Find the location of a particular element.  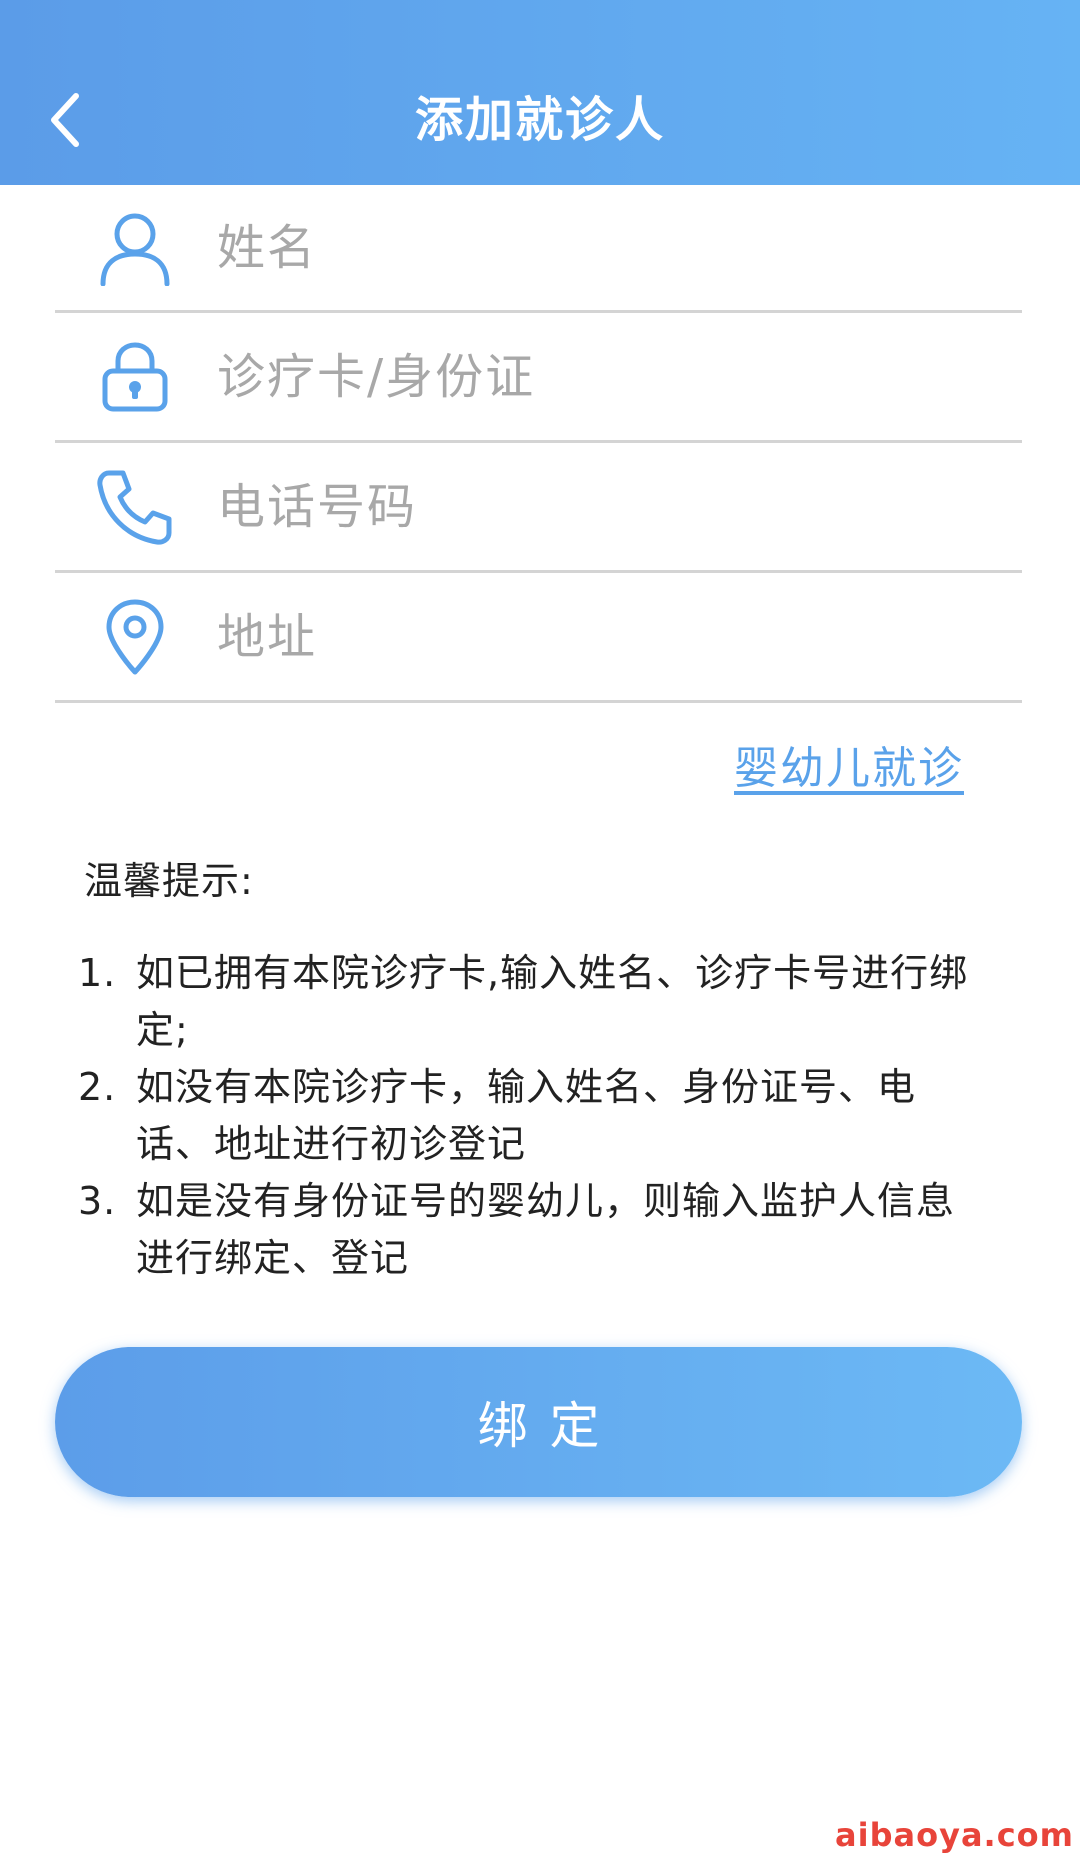

card-id-input is located at coordinates (613, 376).